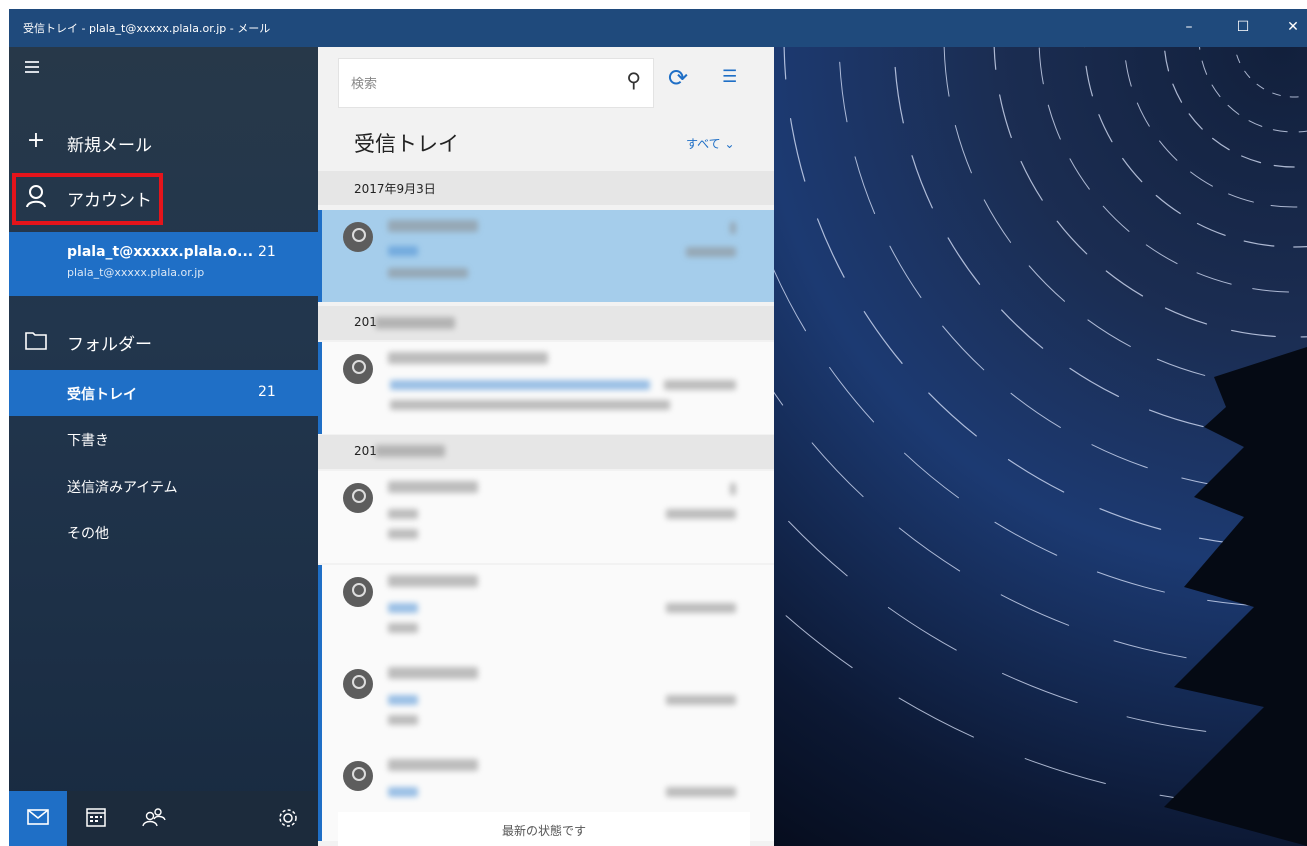 The height and width of the screenshot is (846, 1307). What do you see at coordinates (364, 82) in the screenshot?
I see `search-input: 検索` at bounding box center [364, 82].